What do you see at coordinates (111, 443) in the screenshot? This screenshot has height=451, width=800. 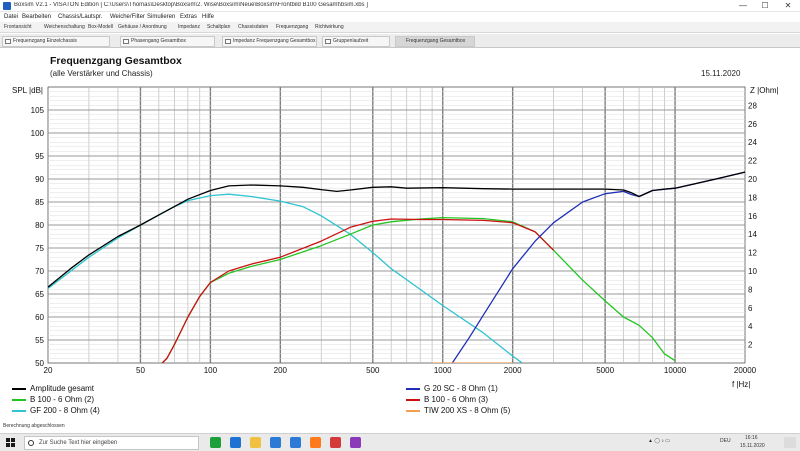 I see `taskbar-search-input: Zur Suche Text hier eingeben` at bounding box center [111, 443].